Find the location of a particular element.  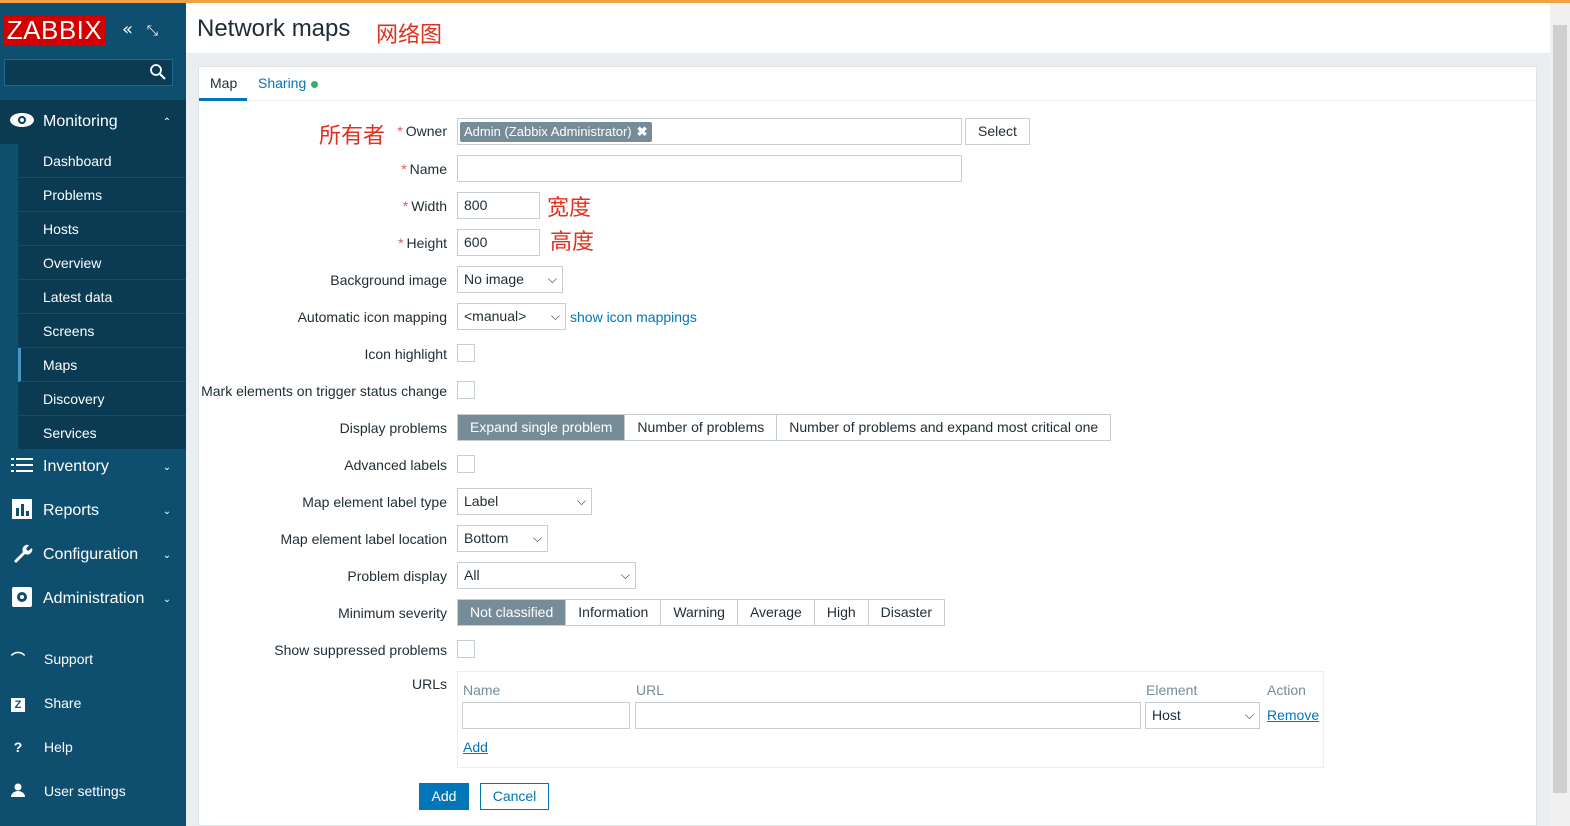

width-label: * Width is located at coordinates (425, 206).